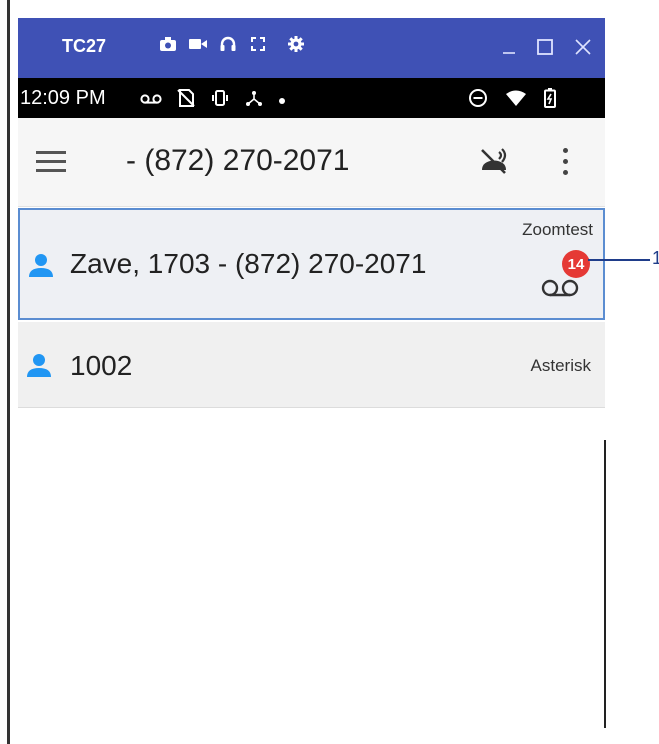 This screenshot has height=744, width=659. Describe the element at coordinates (282, 101) in the screenshot. I see `dot-icon` at that location.